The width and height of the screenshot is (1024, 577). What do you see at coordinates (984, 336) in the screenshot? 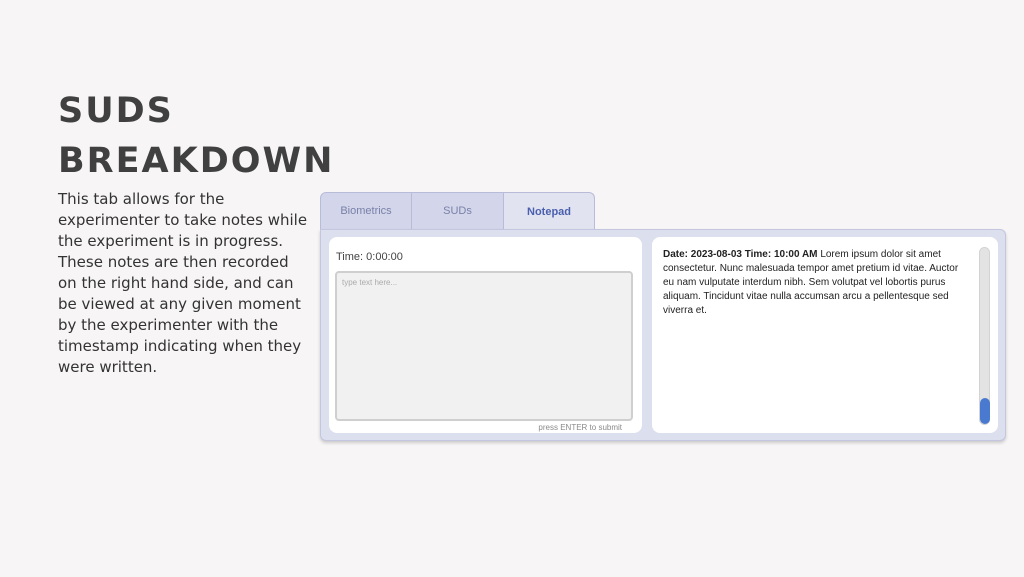
I see `log-scrollbar` at bounding box center [984, 336].